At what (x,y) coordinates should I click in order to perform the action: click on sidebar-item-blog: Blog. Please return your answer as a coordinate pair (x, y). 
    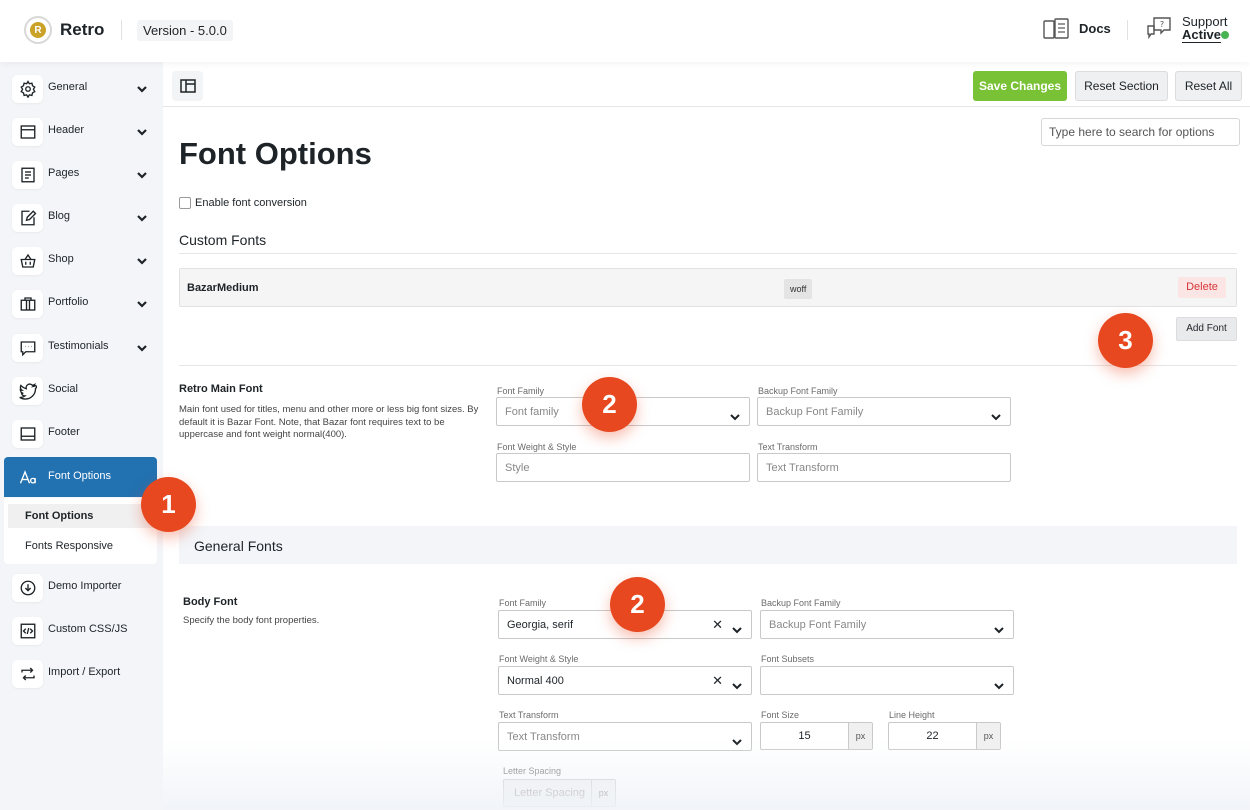
    Looking at the image, I should click on (80, 217).